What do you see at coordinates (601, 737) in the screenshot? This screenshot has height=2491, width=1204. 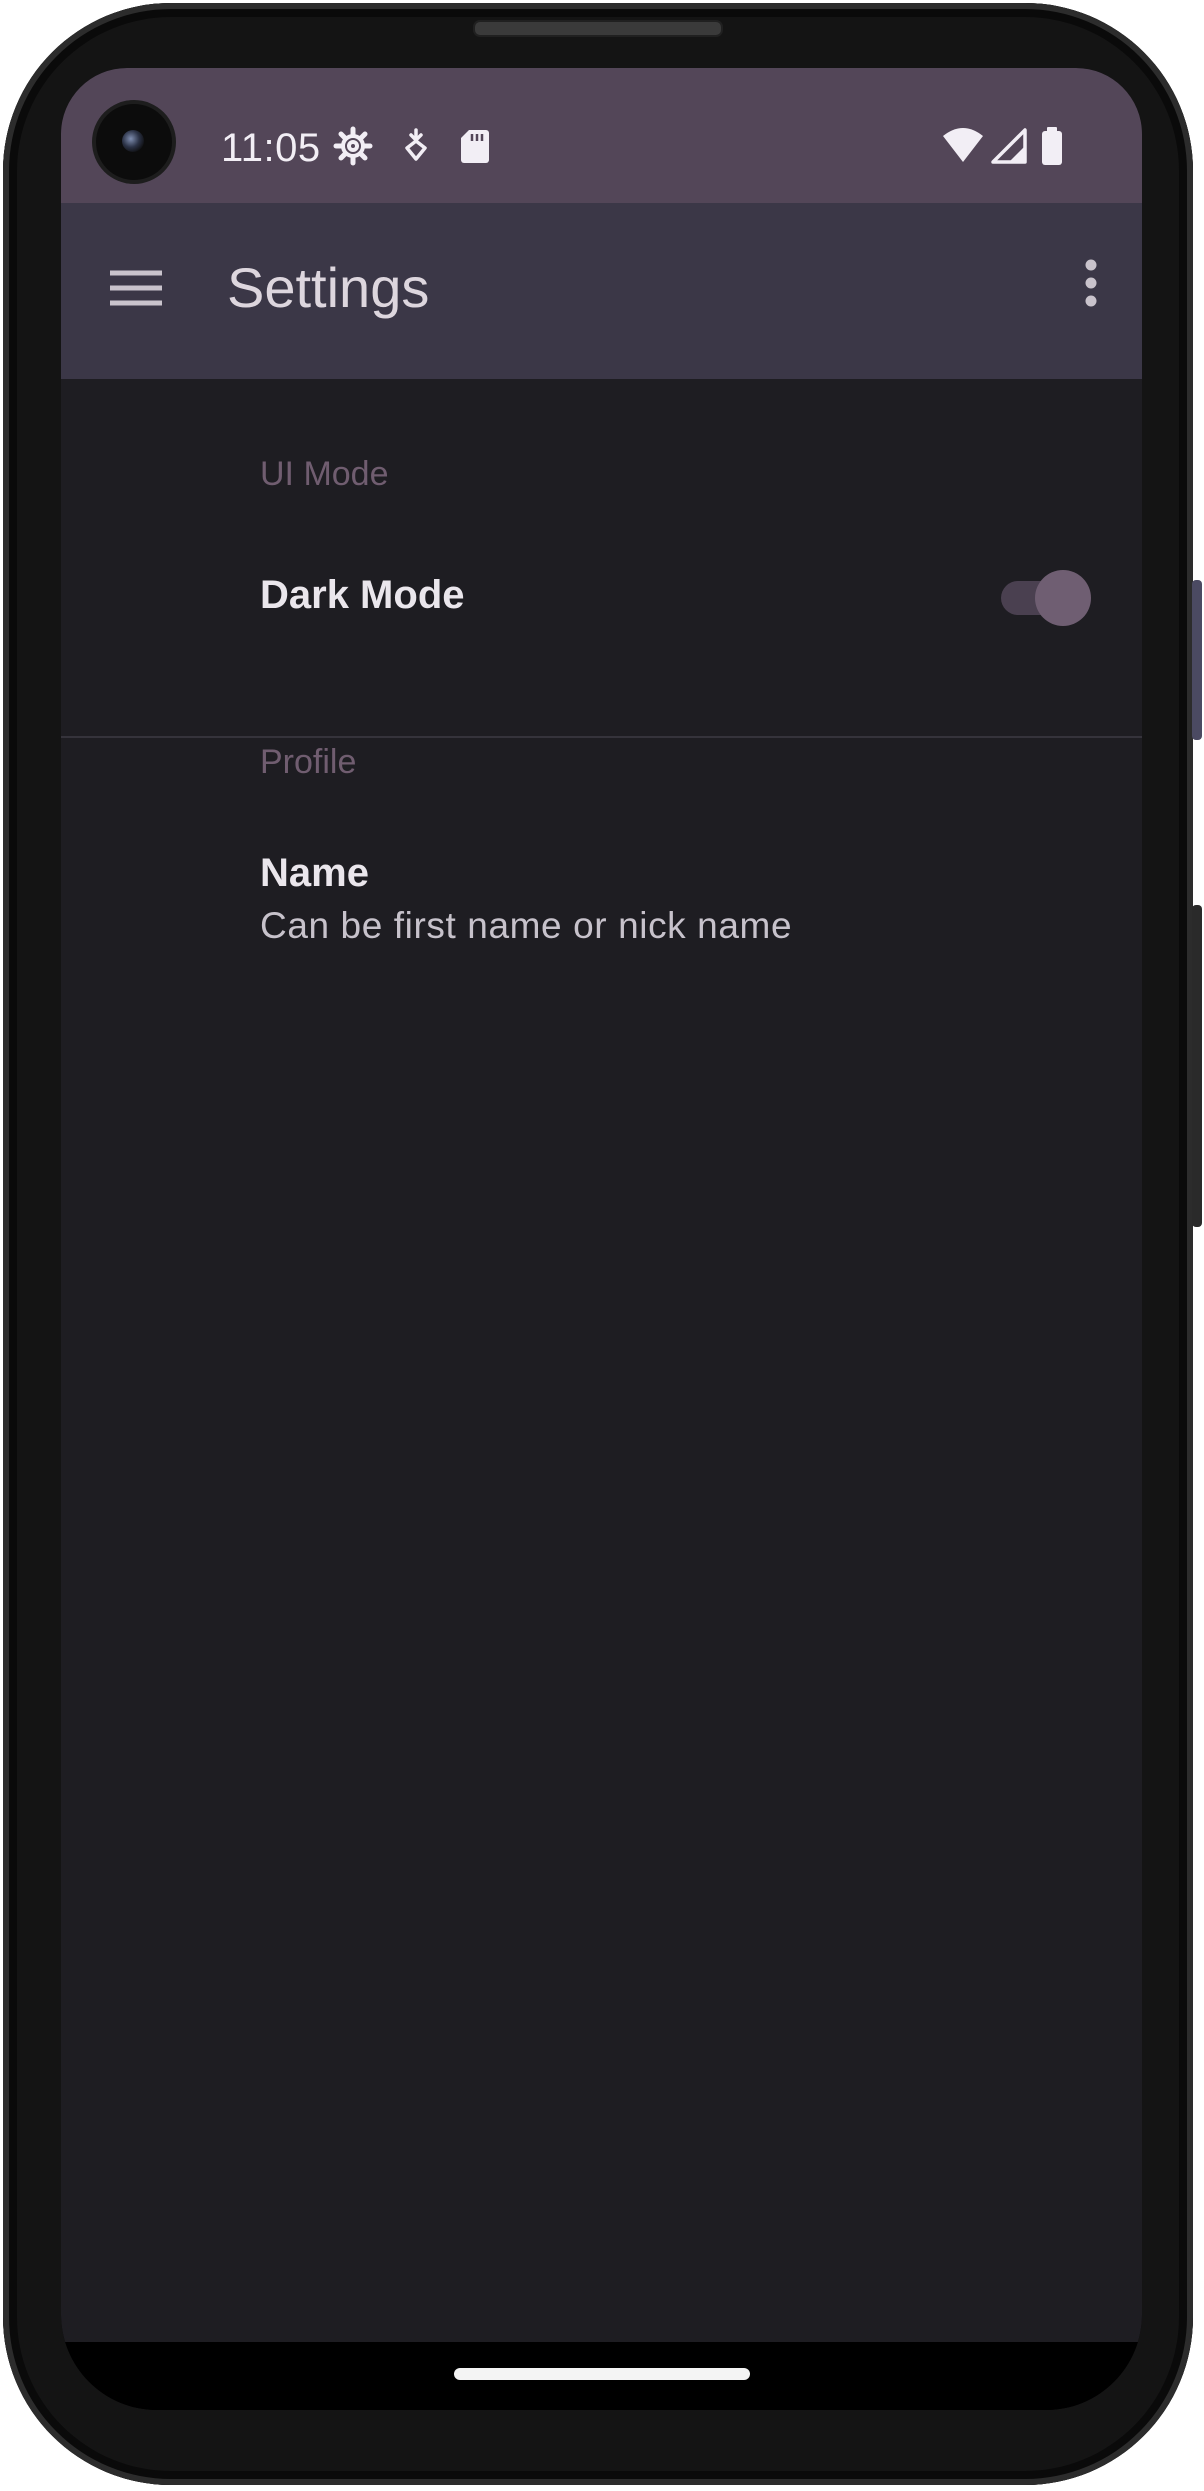 I see `category-divider` at bounding box center [601, 737].